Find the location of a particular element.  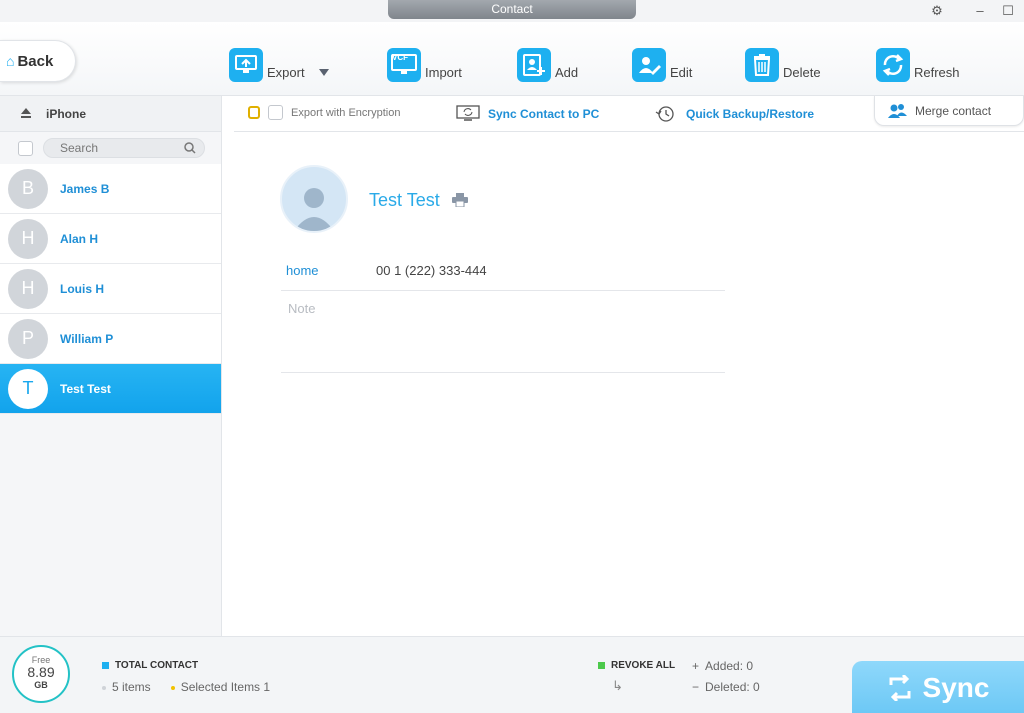

import-vcf-icon: VCF is located at coordinates (404, 65).